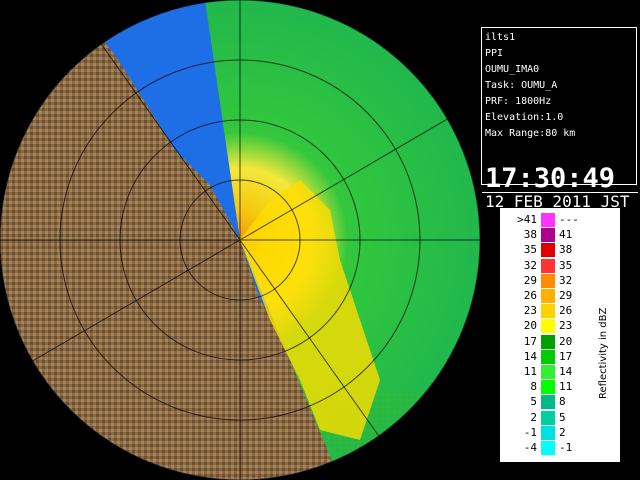 The image size is (640, 480). What do you see at coordinates (533, 402) in the screenshot?
I see `legend-low-value: 5` at bounding box center [533, 402].